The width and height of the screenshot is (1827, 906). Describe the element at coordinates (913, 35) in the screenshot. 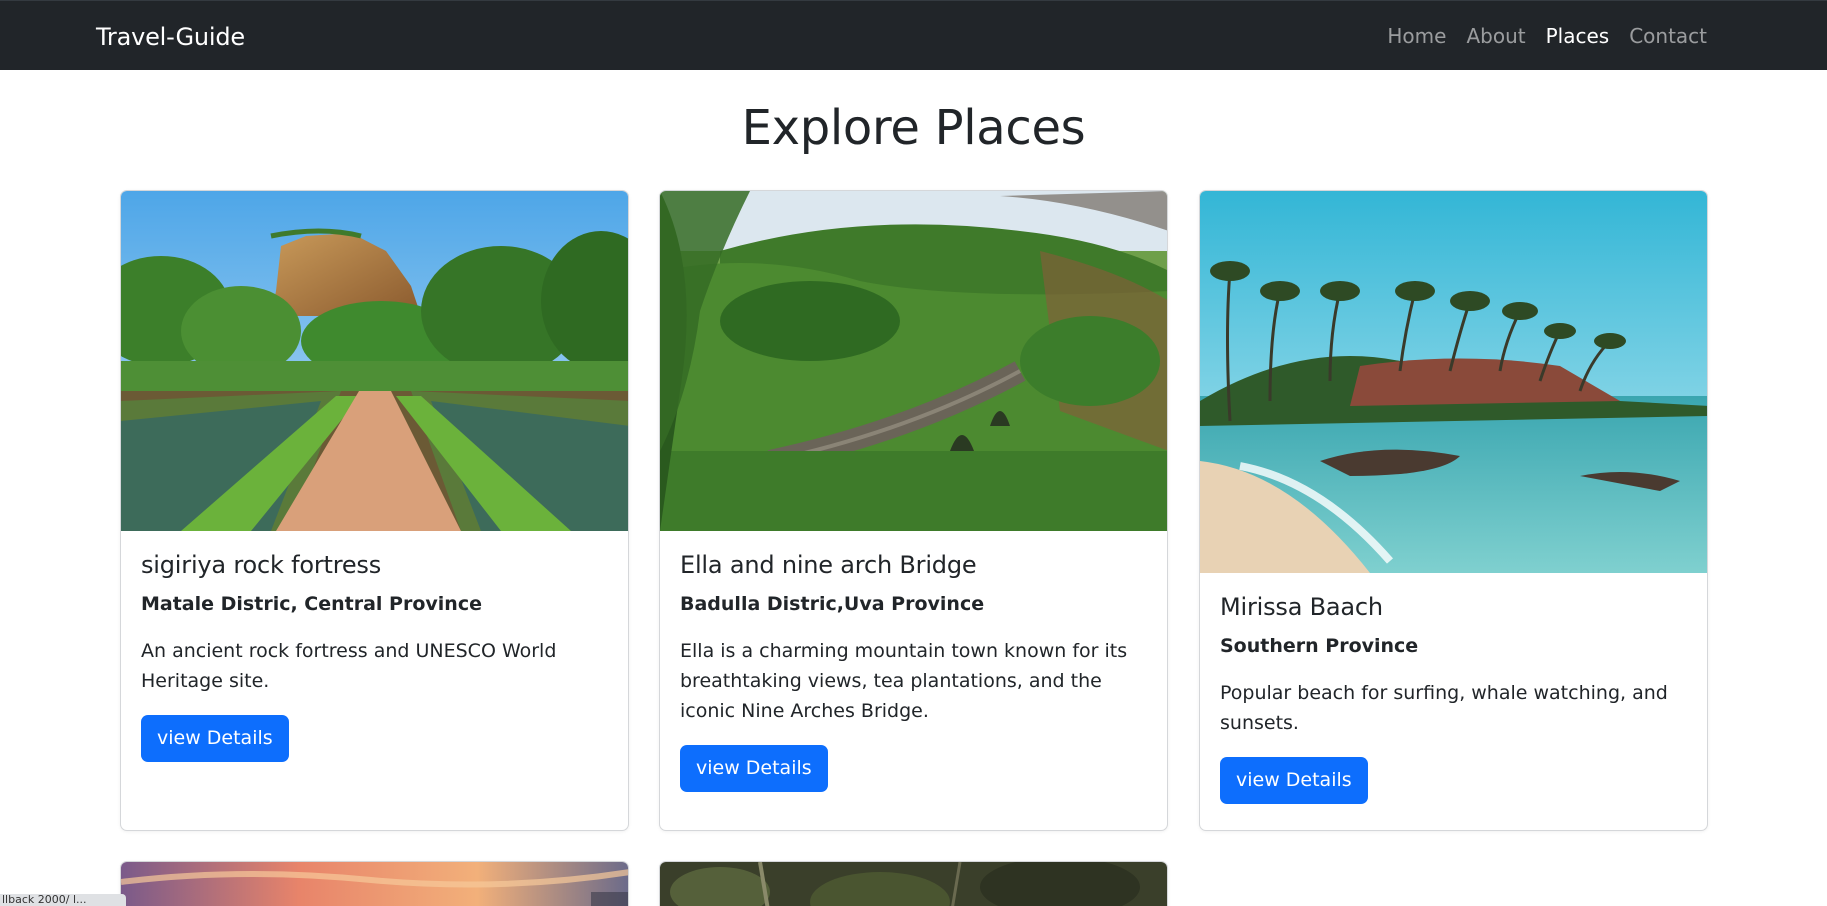

I see `navbar: Travel-Guide Home About Places Contact` at that location.